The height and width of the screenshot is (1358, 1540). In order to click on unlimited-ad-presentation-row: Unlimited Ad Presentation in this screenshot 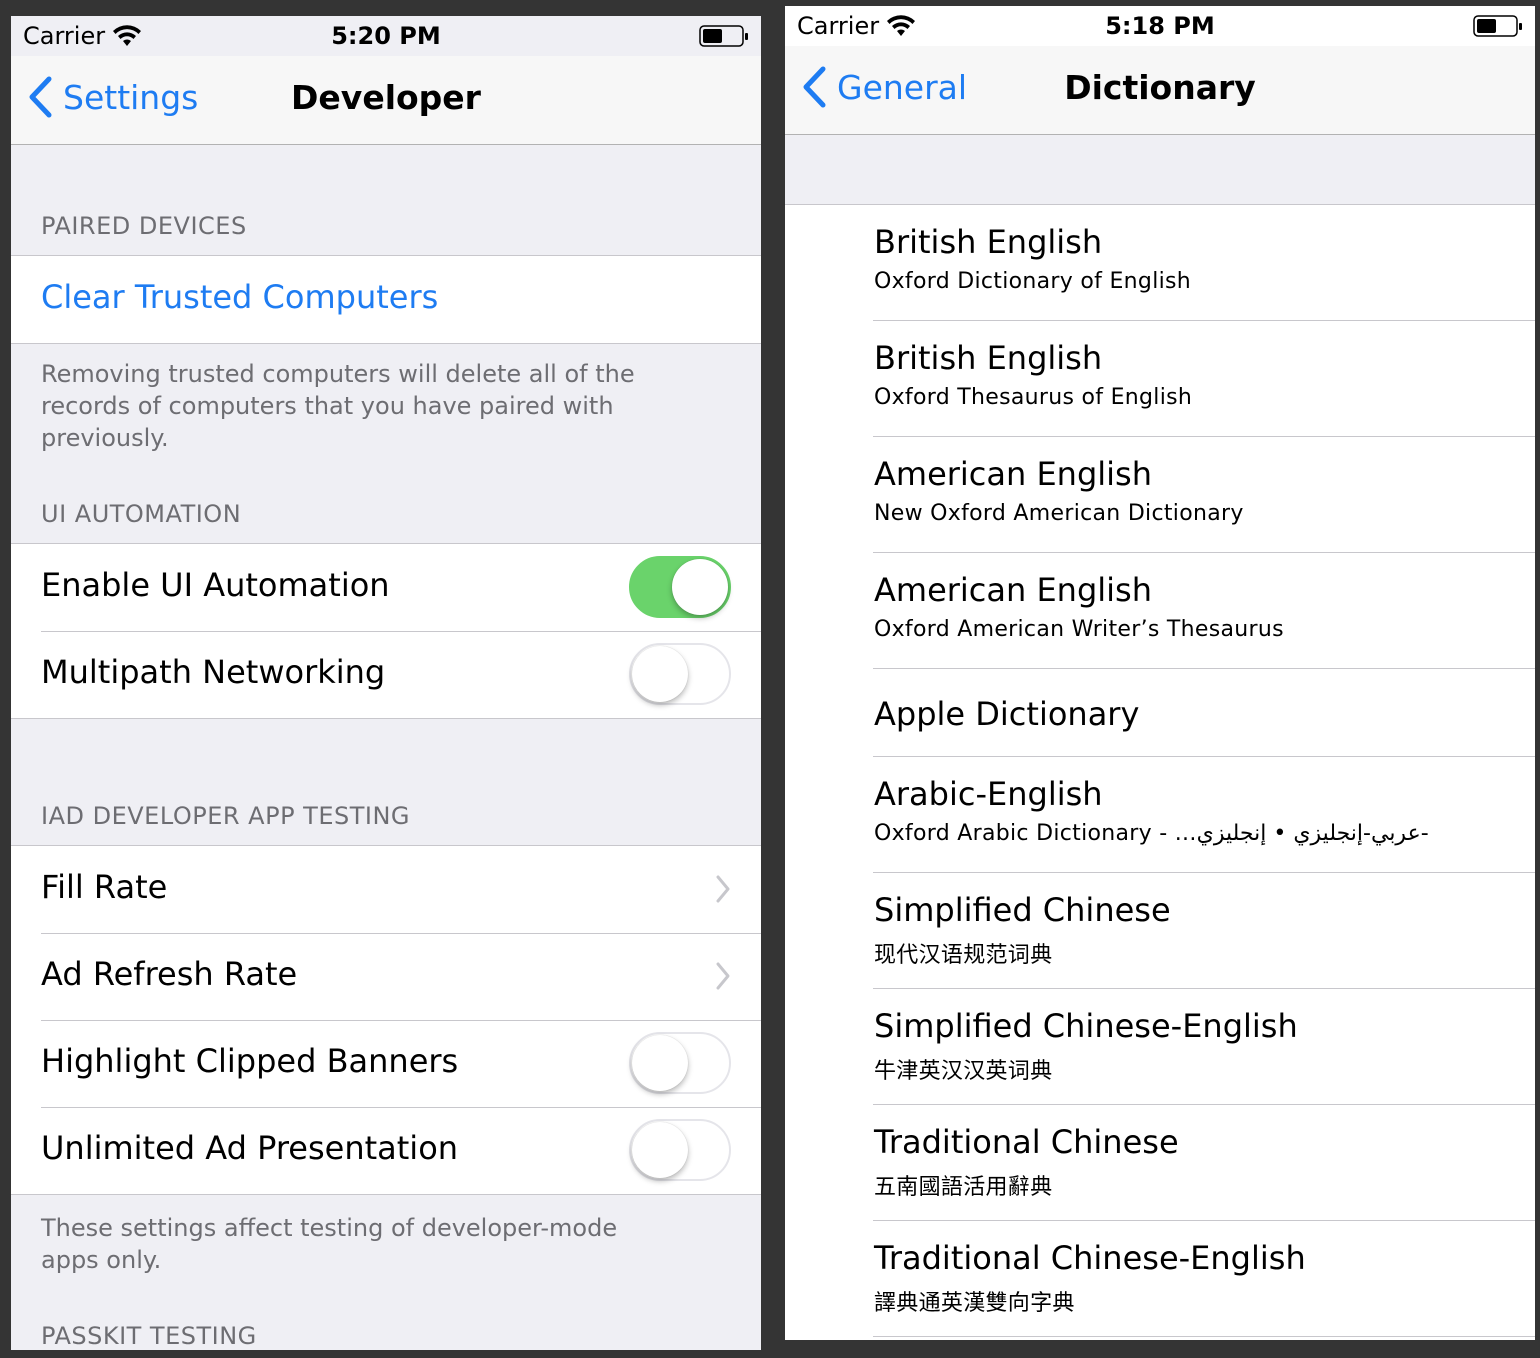, I will do `click(386, 1150)`.